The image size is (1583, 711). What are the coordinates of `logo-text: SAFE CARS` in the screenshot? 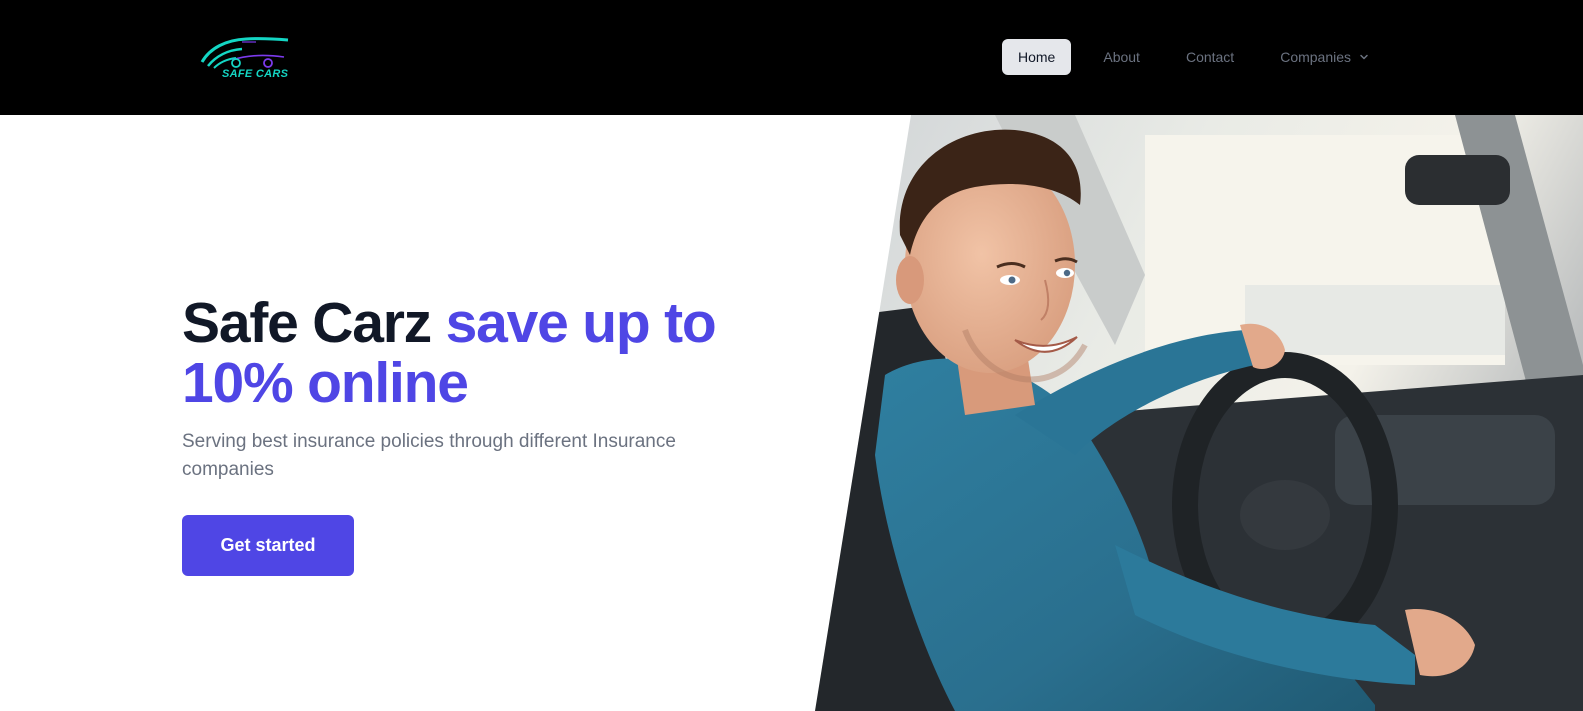 It's located at (255, 74).